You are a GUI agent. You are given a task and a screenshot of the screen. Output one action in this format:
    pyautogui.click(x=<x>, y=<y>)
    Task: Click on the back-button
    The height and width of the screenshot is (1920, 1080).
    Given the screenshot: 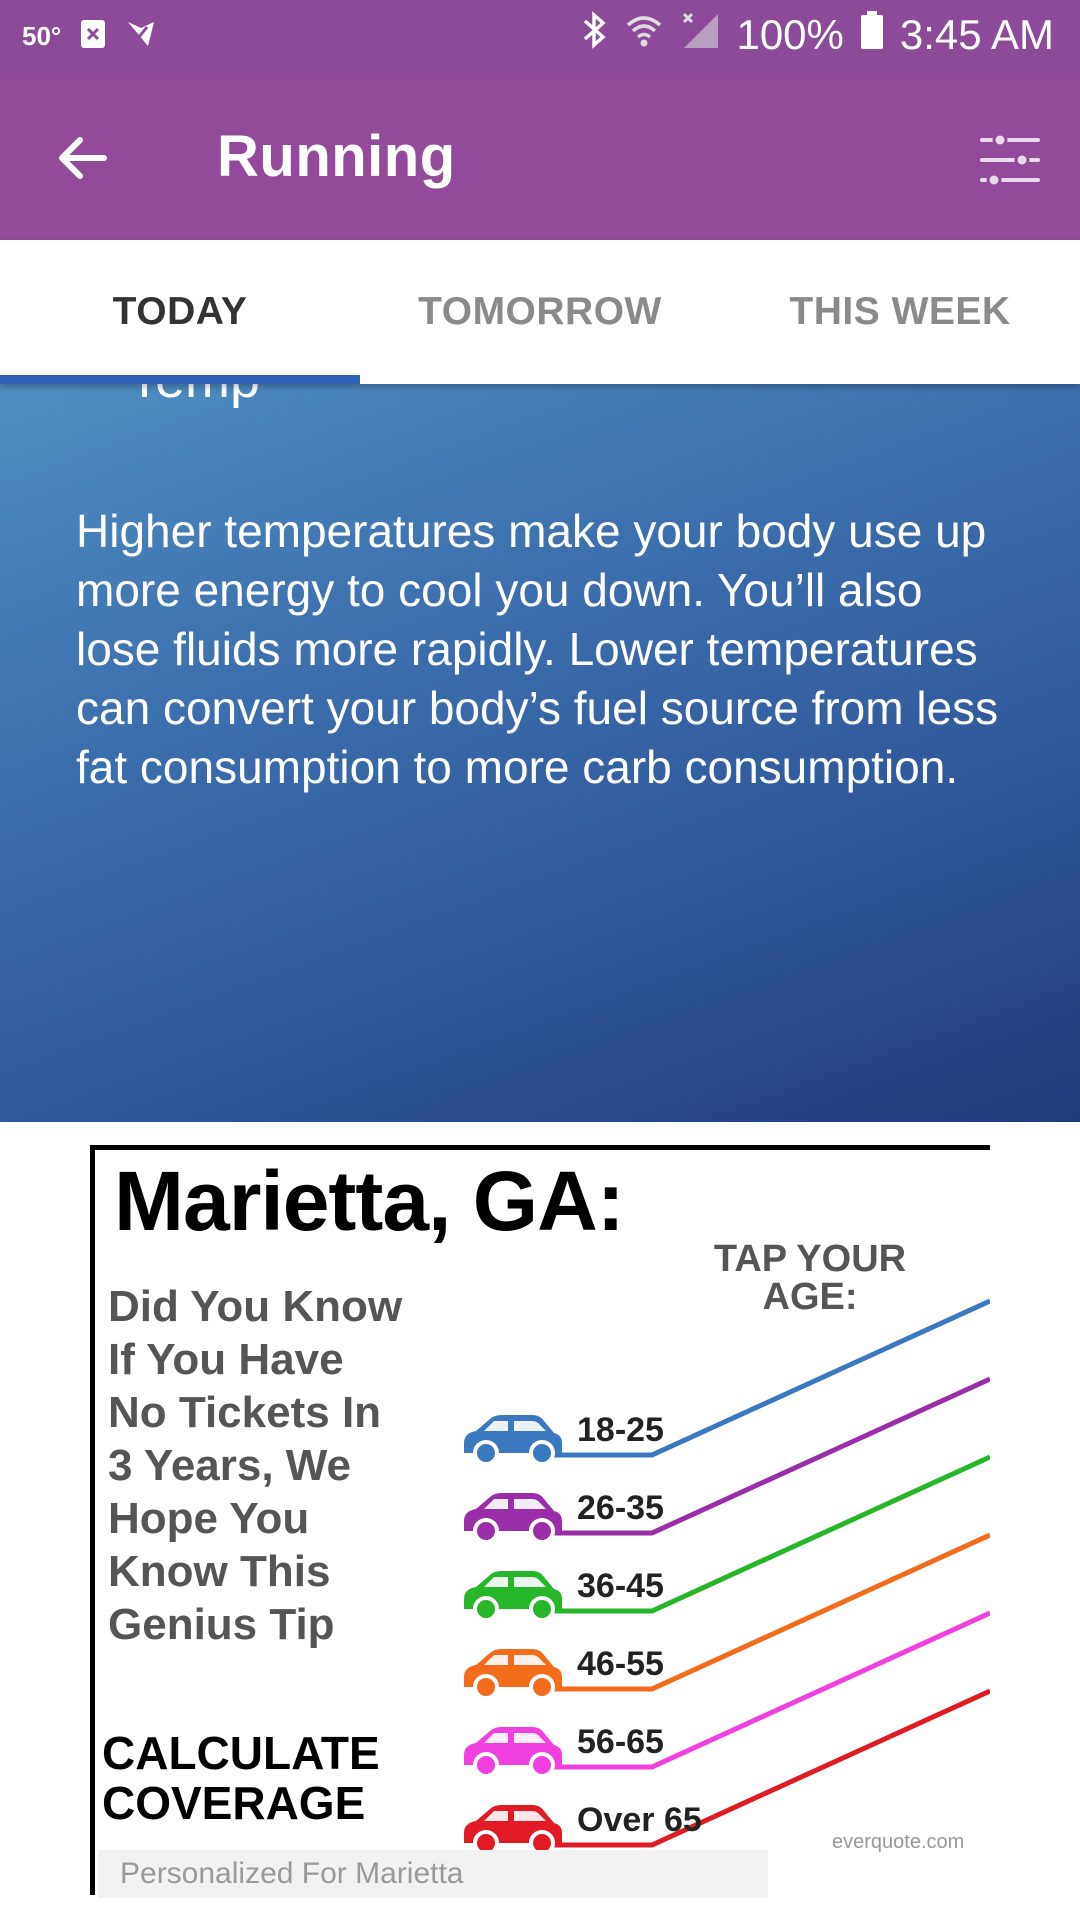 What is the action you would take?
    pyautogui.click(x=82, y=158)
    